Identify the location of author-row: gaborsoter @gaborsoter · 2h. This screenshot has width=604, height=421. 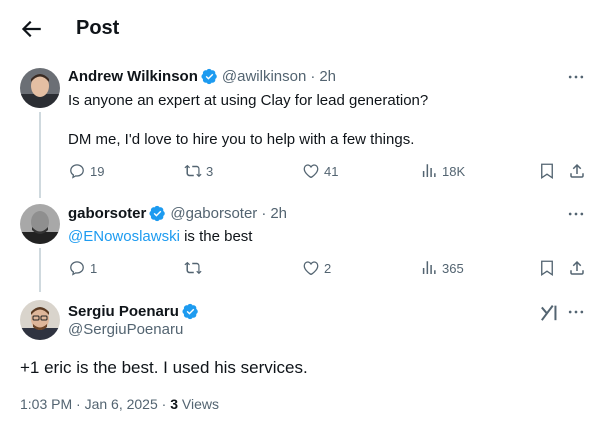
(177, 213).